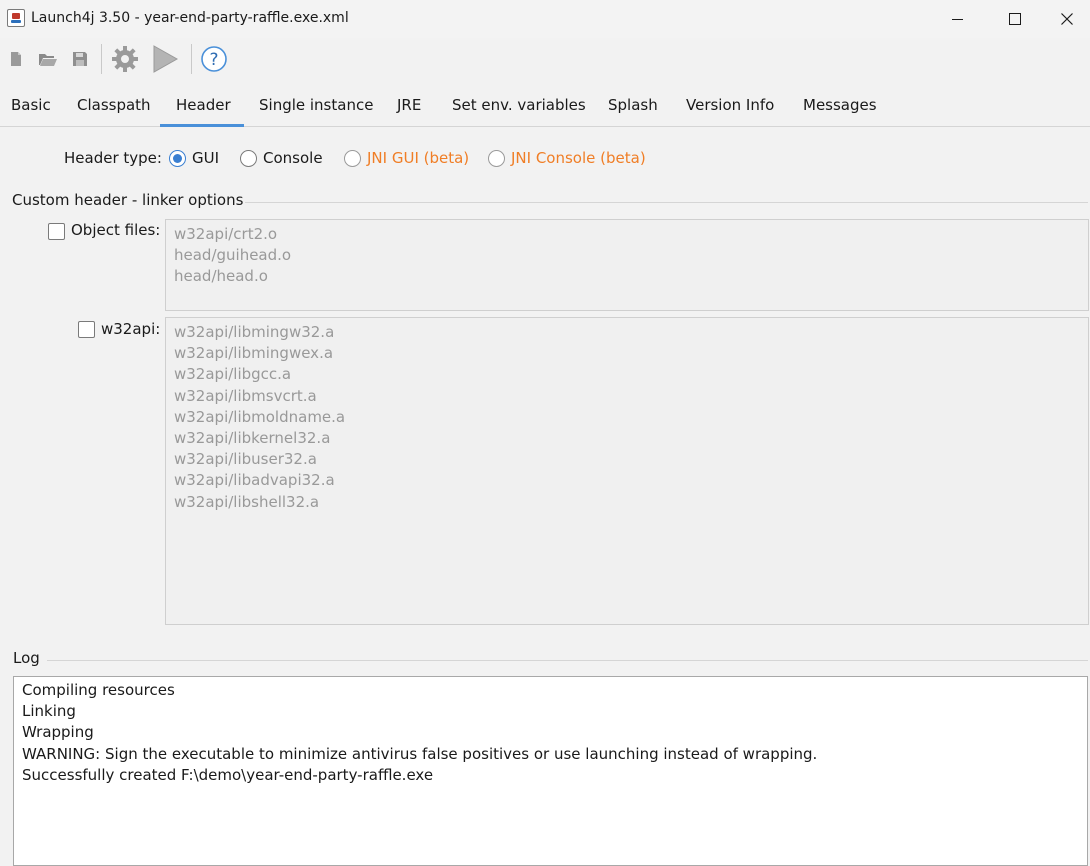 Image resolution: width=1090 pixels, height=866 pixels. What do you see at coordinates (840, 105) in the screenshot?
I see `tab-messages: Messages` at bounding box center [840, 105].